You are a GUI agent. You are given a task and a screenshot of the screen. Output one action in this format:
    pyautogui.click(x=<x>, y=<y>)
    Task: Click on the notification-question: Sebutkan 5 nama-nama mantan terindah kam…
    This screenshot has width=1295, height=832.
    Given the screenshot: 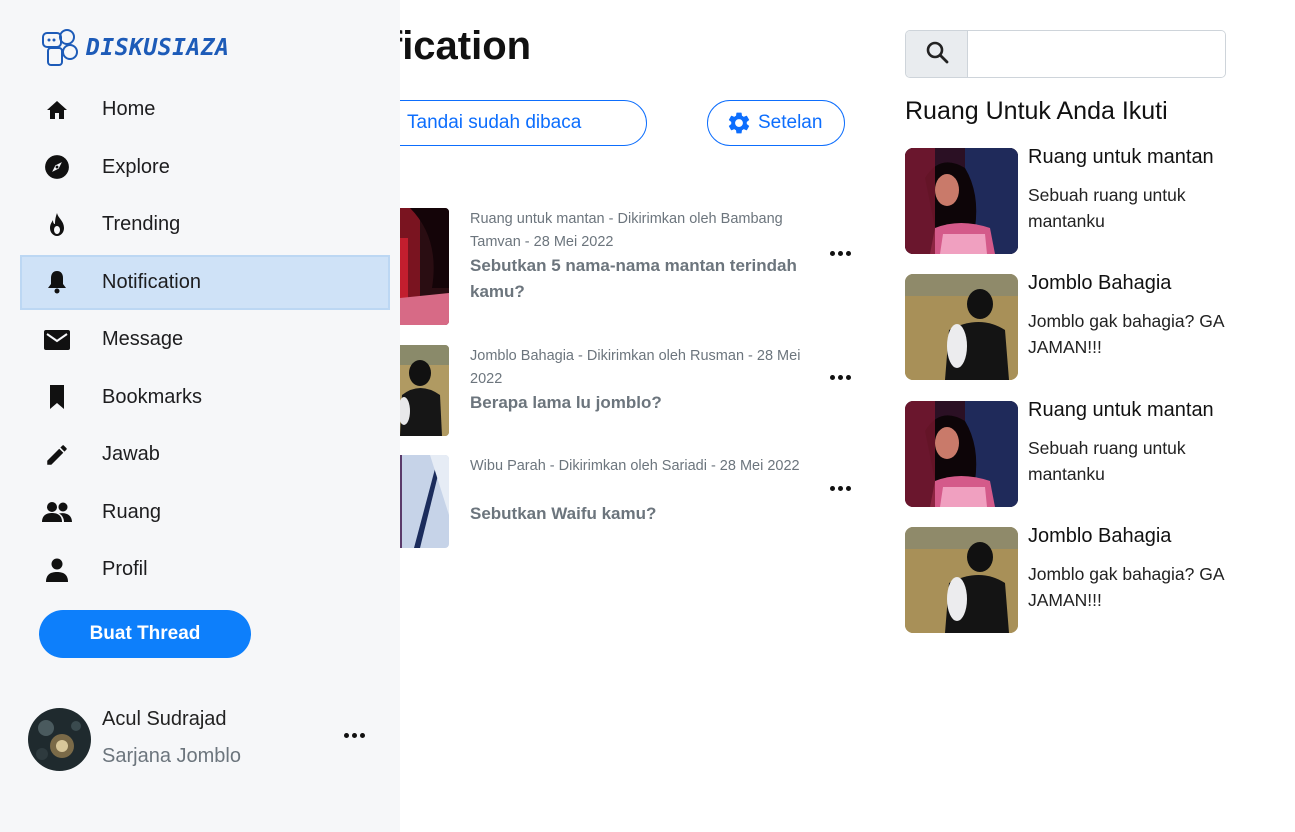 What is the action you would take?
    pyautogui.click(x=635, y=279)
    